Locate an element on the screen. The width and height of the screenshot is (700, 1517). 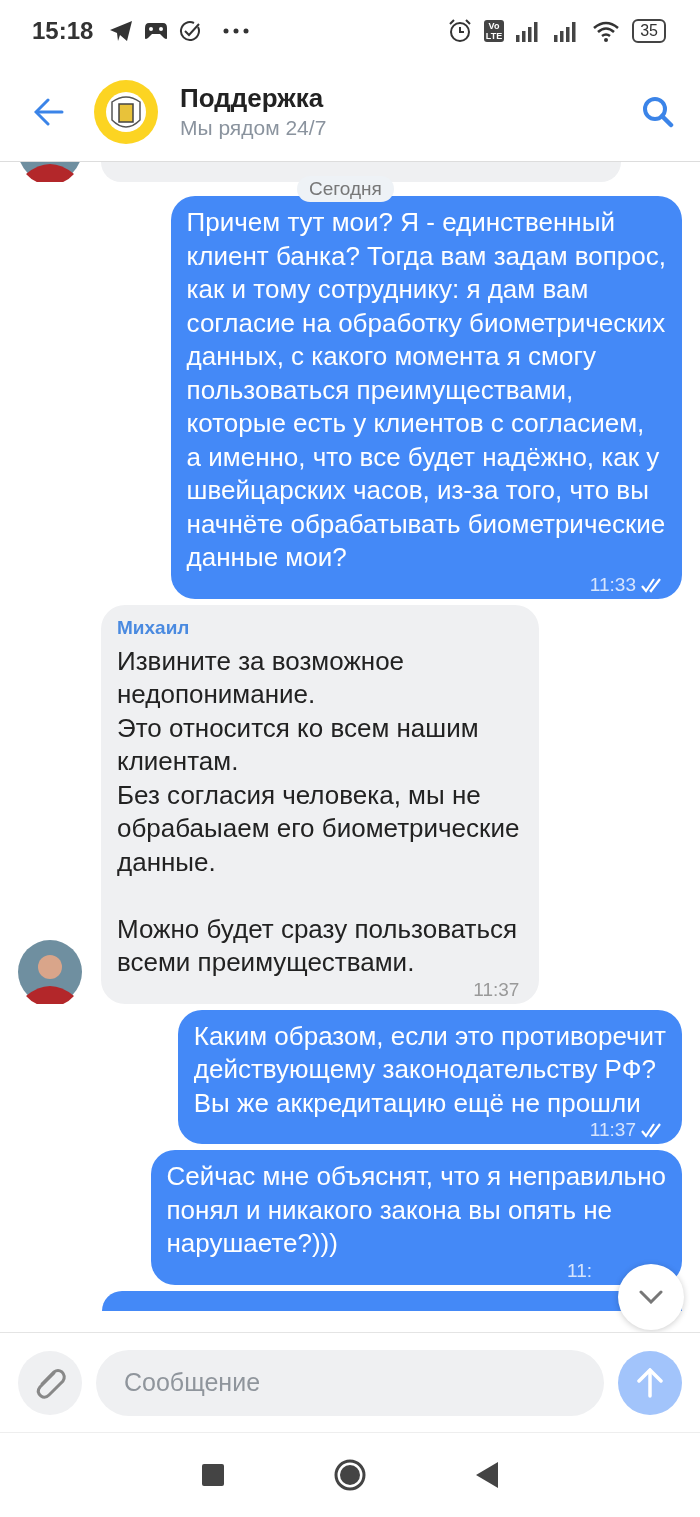
home-button is located at coordinates (350, 1475).